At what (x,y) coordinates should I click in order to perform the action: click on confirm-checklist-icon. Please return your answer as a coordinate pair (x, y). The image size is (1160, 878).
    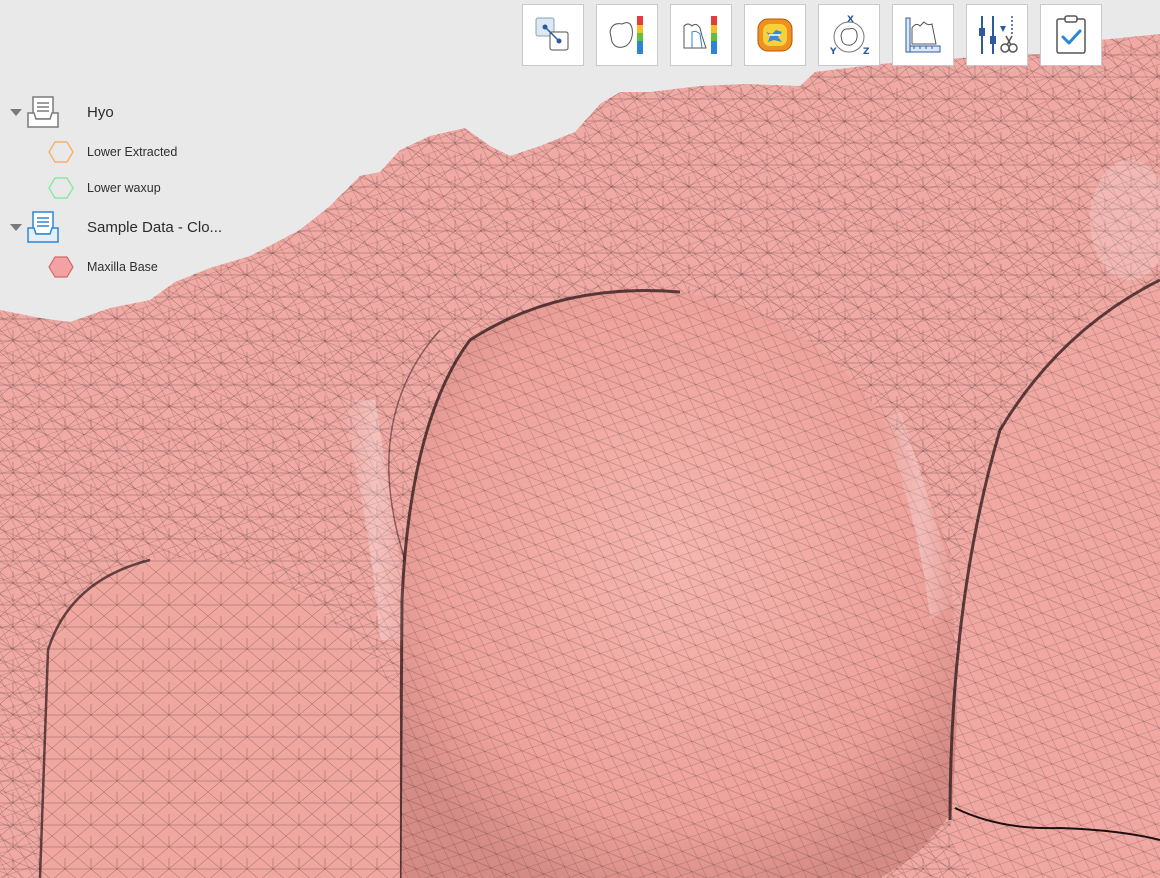
    Looking at the image, I should click on (1071, 34).